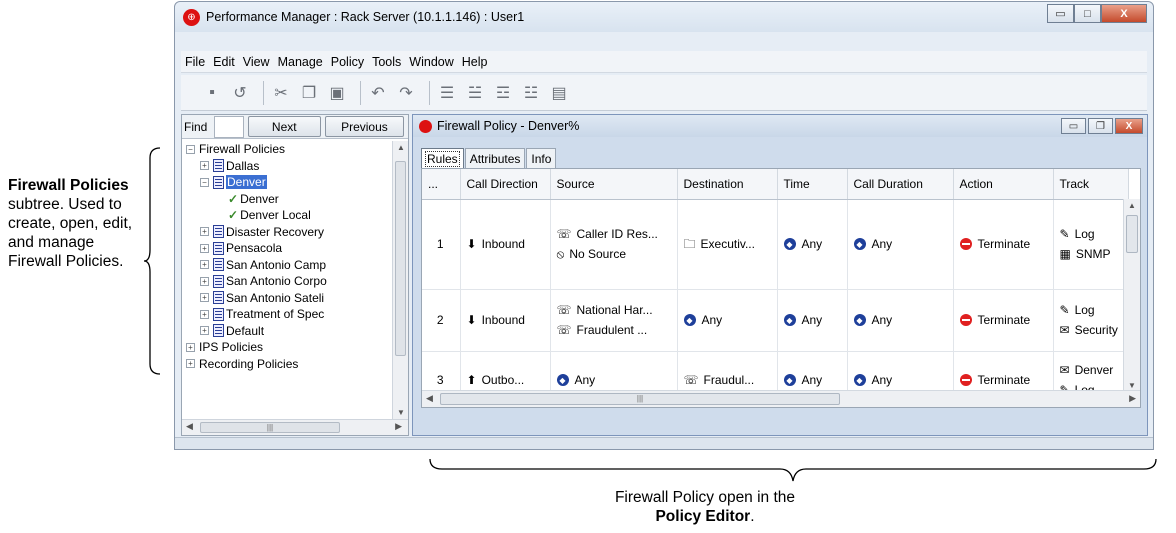 This screenshot has width=1176, height=533. What do you see at coordinates (288, 149) in the screenshot?
I see `tree-node: − Firewall Policies` at bounding box center [288, 149].